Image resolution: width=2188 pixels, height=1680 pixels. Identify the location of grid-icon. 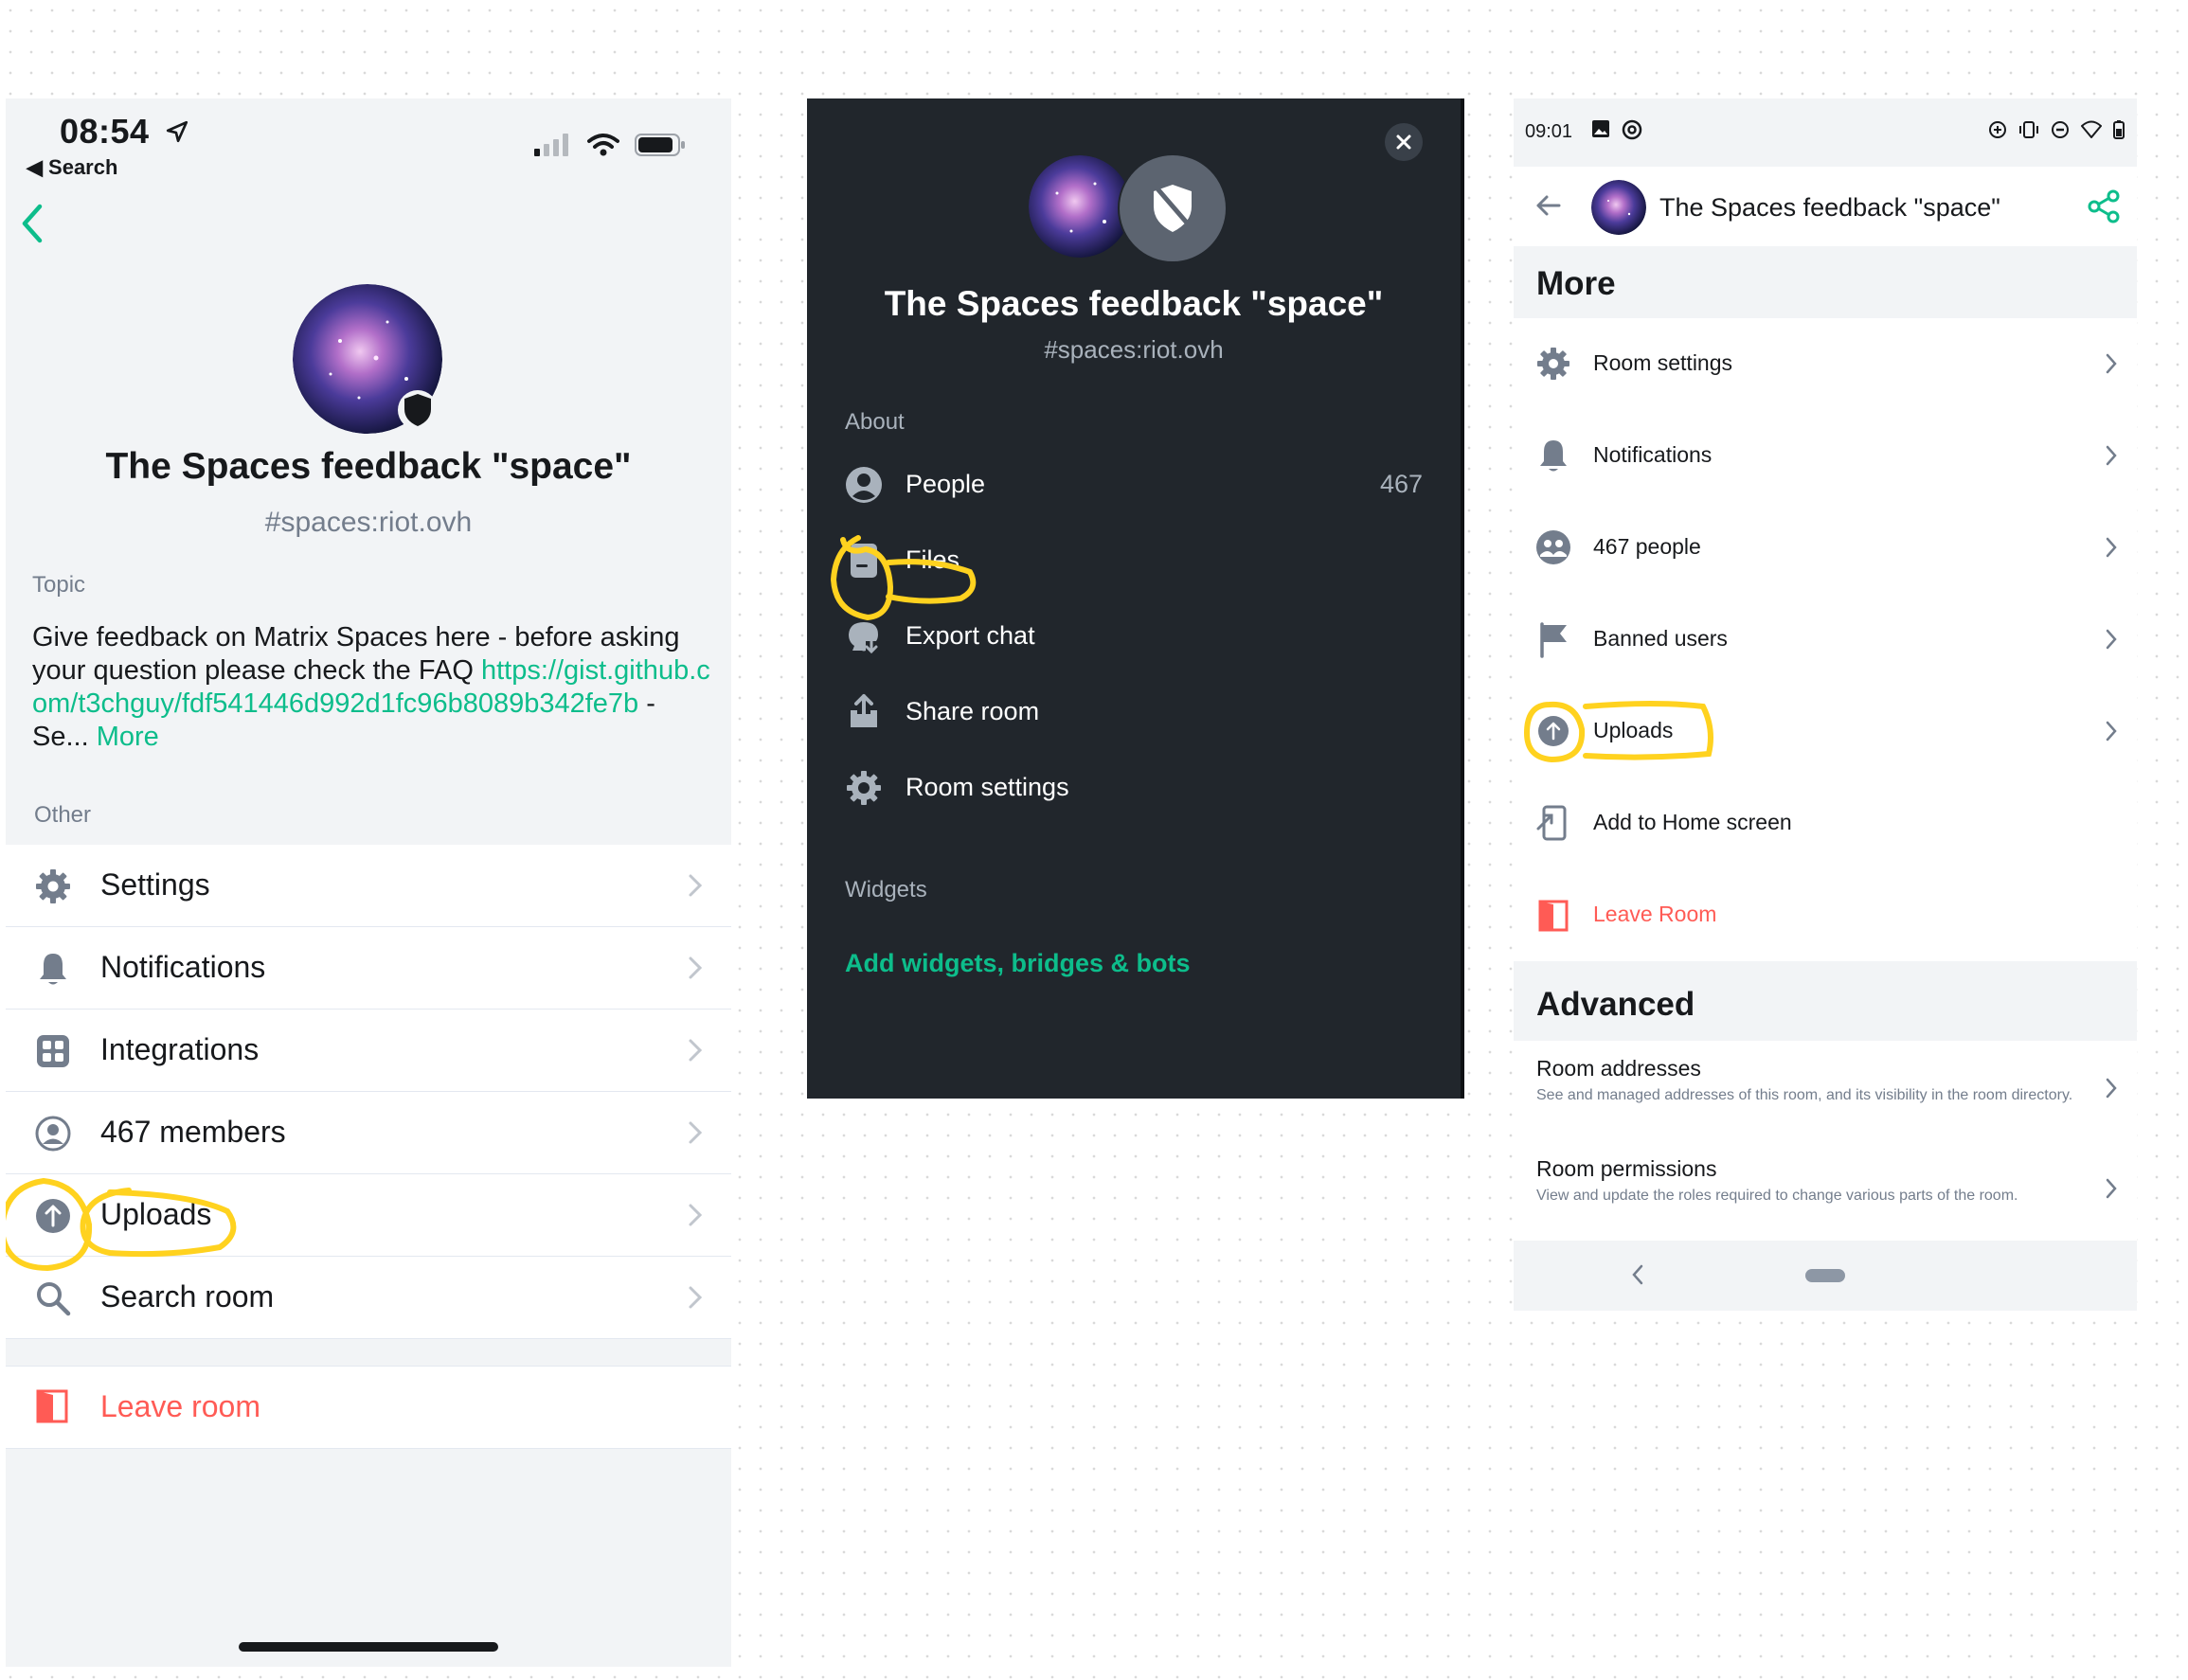
(53, 1051).